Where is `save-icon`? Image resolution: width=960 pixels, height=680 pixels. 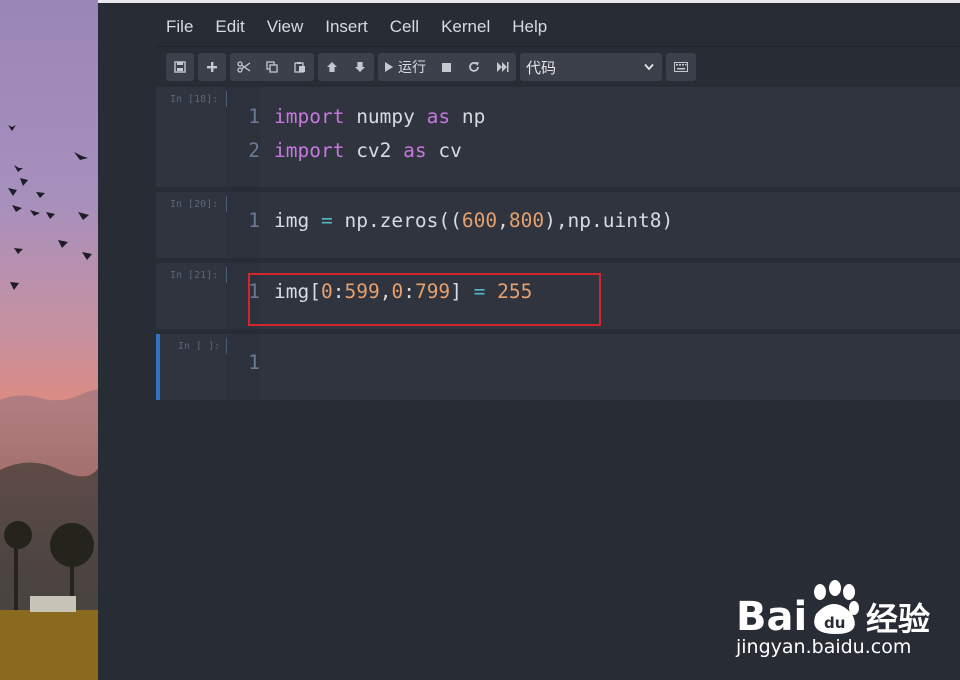
save-icon is located at coordinates (180, 67).